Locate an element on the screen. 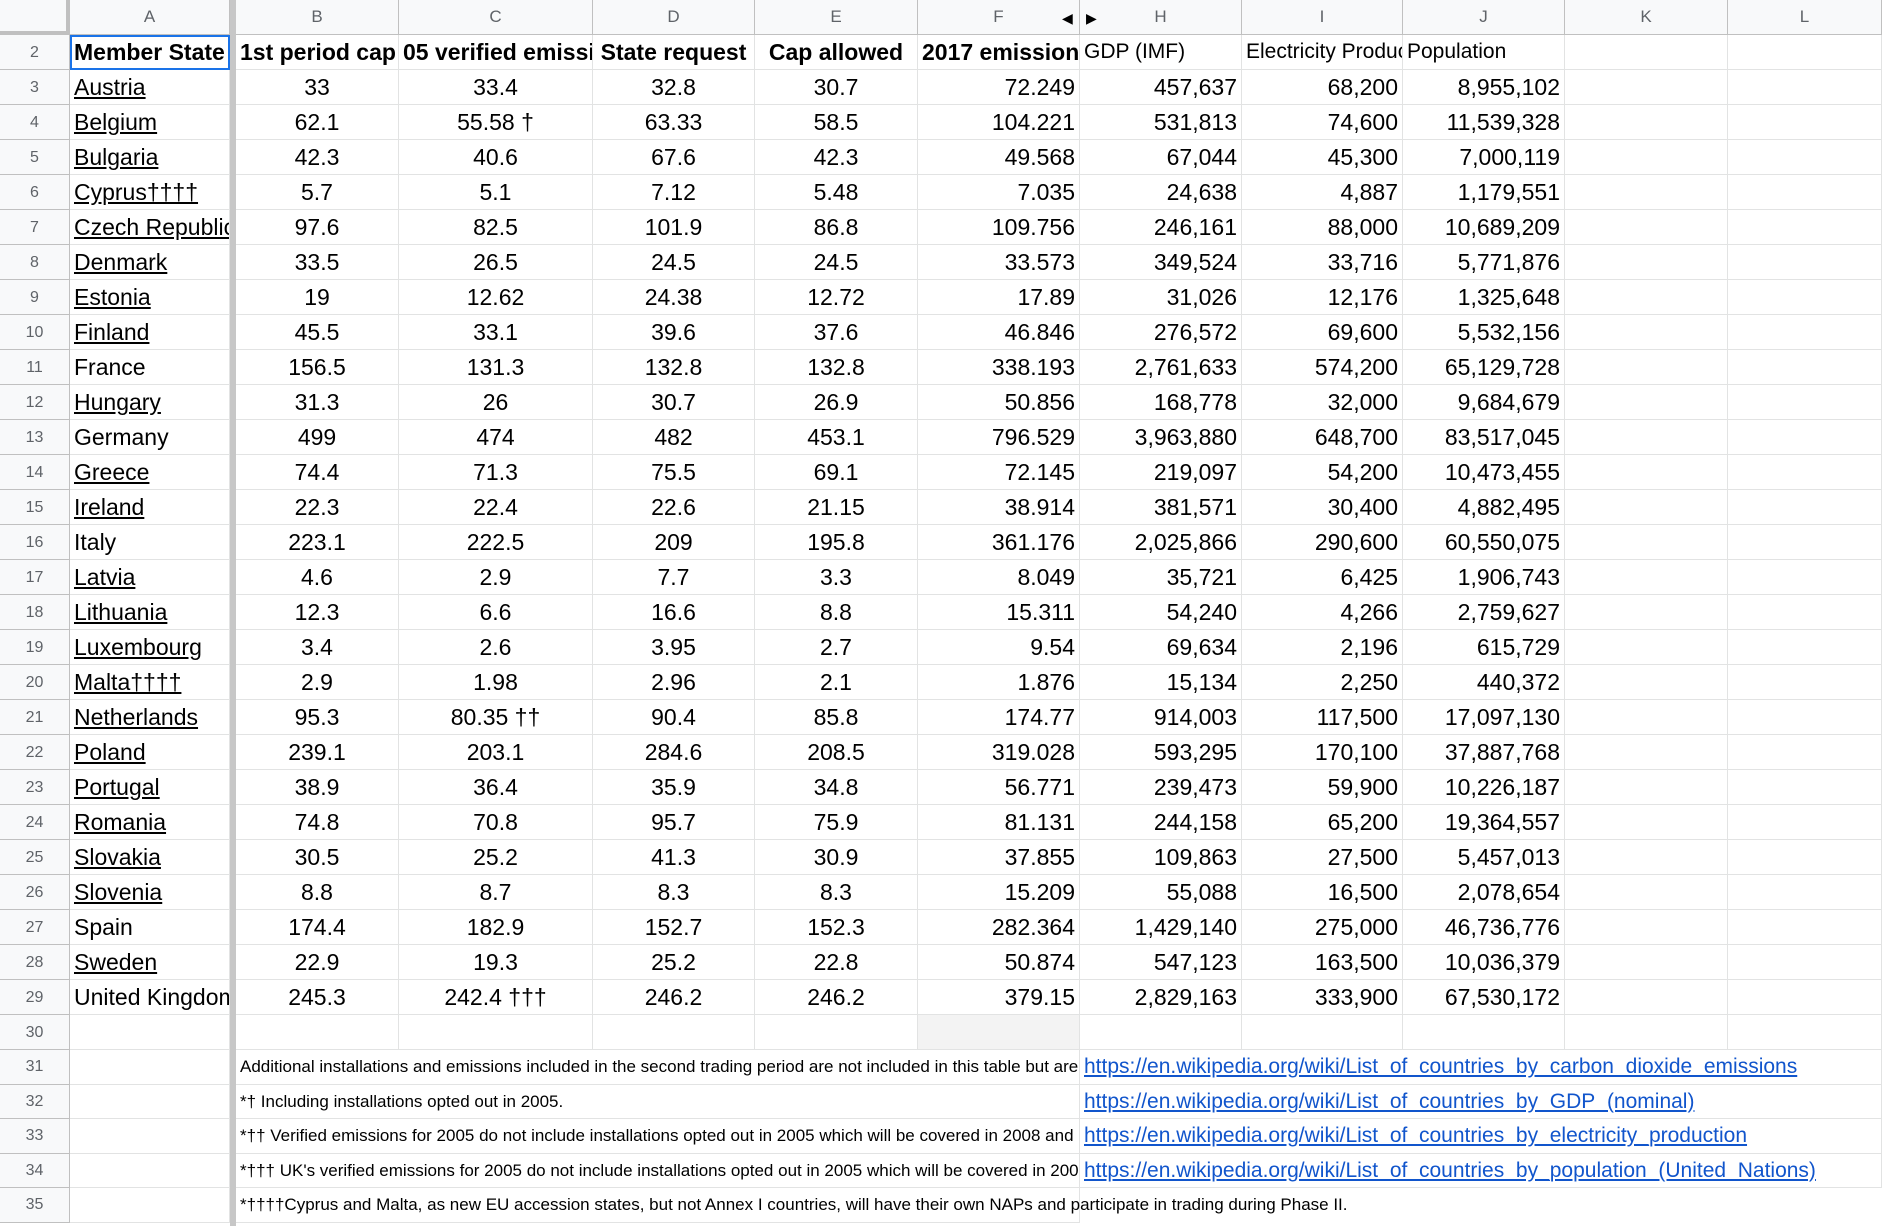 Image resolution: width=1882 pixels, height=1226 pixels. data-cell-b: 33 is located at coordinates (317, 87).